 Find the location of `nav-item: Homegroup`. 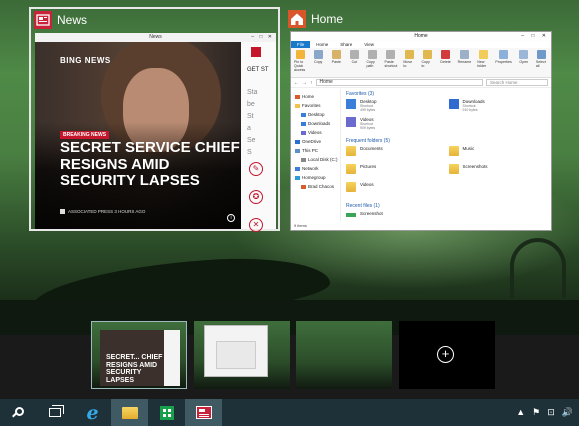

nav-item: Homegroup is located at coordinates (315, 177).